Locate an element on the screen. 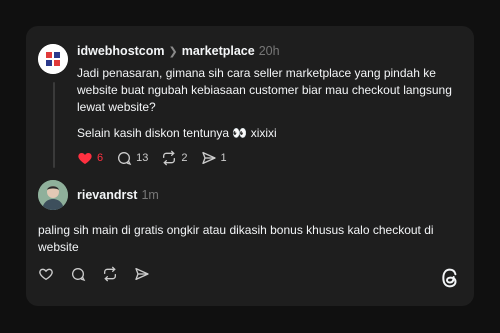  repost-count: 2 is located at coordinates (184, 158).